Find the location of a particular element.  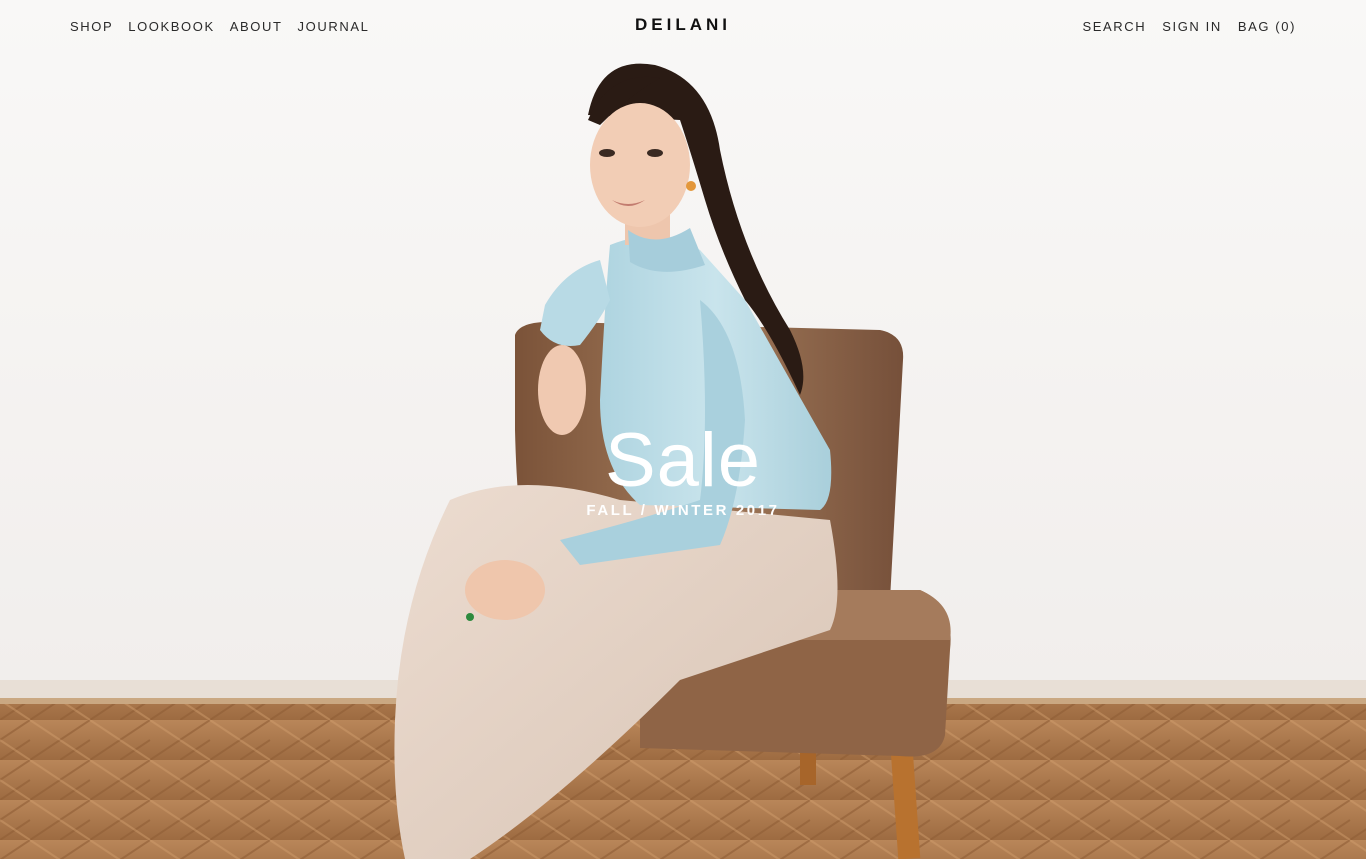

utility-nav: SEARCH SIGN IN BAG (0) is located at coordinates (1189, 26).